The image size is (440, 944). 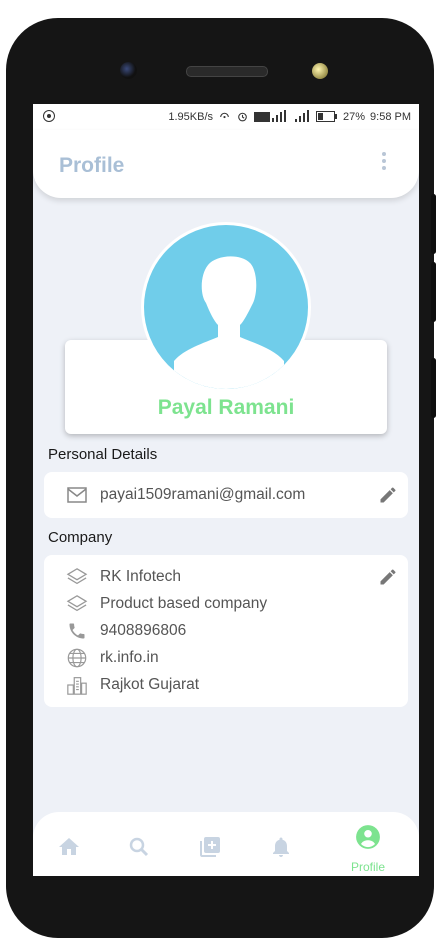 What do you see at coordinates (226, 164) in the screenshot?
I see `app-bar: Profile` at bounding box center [226, 164].